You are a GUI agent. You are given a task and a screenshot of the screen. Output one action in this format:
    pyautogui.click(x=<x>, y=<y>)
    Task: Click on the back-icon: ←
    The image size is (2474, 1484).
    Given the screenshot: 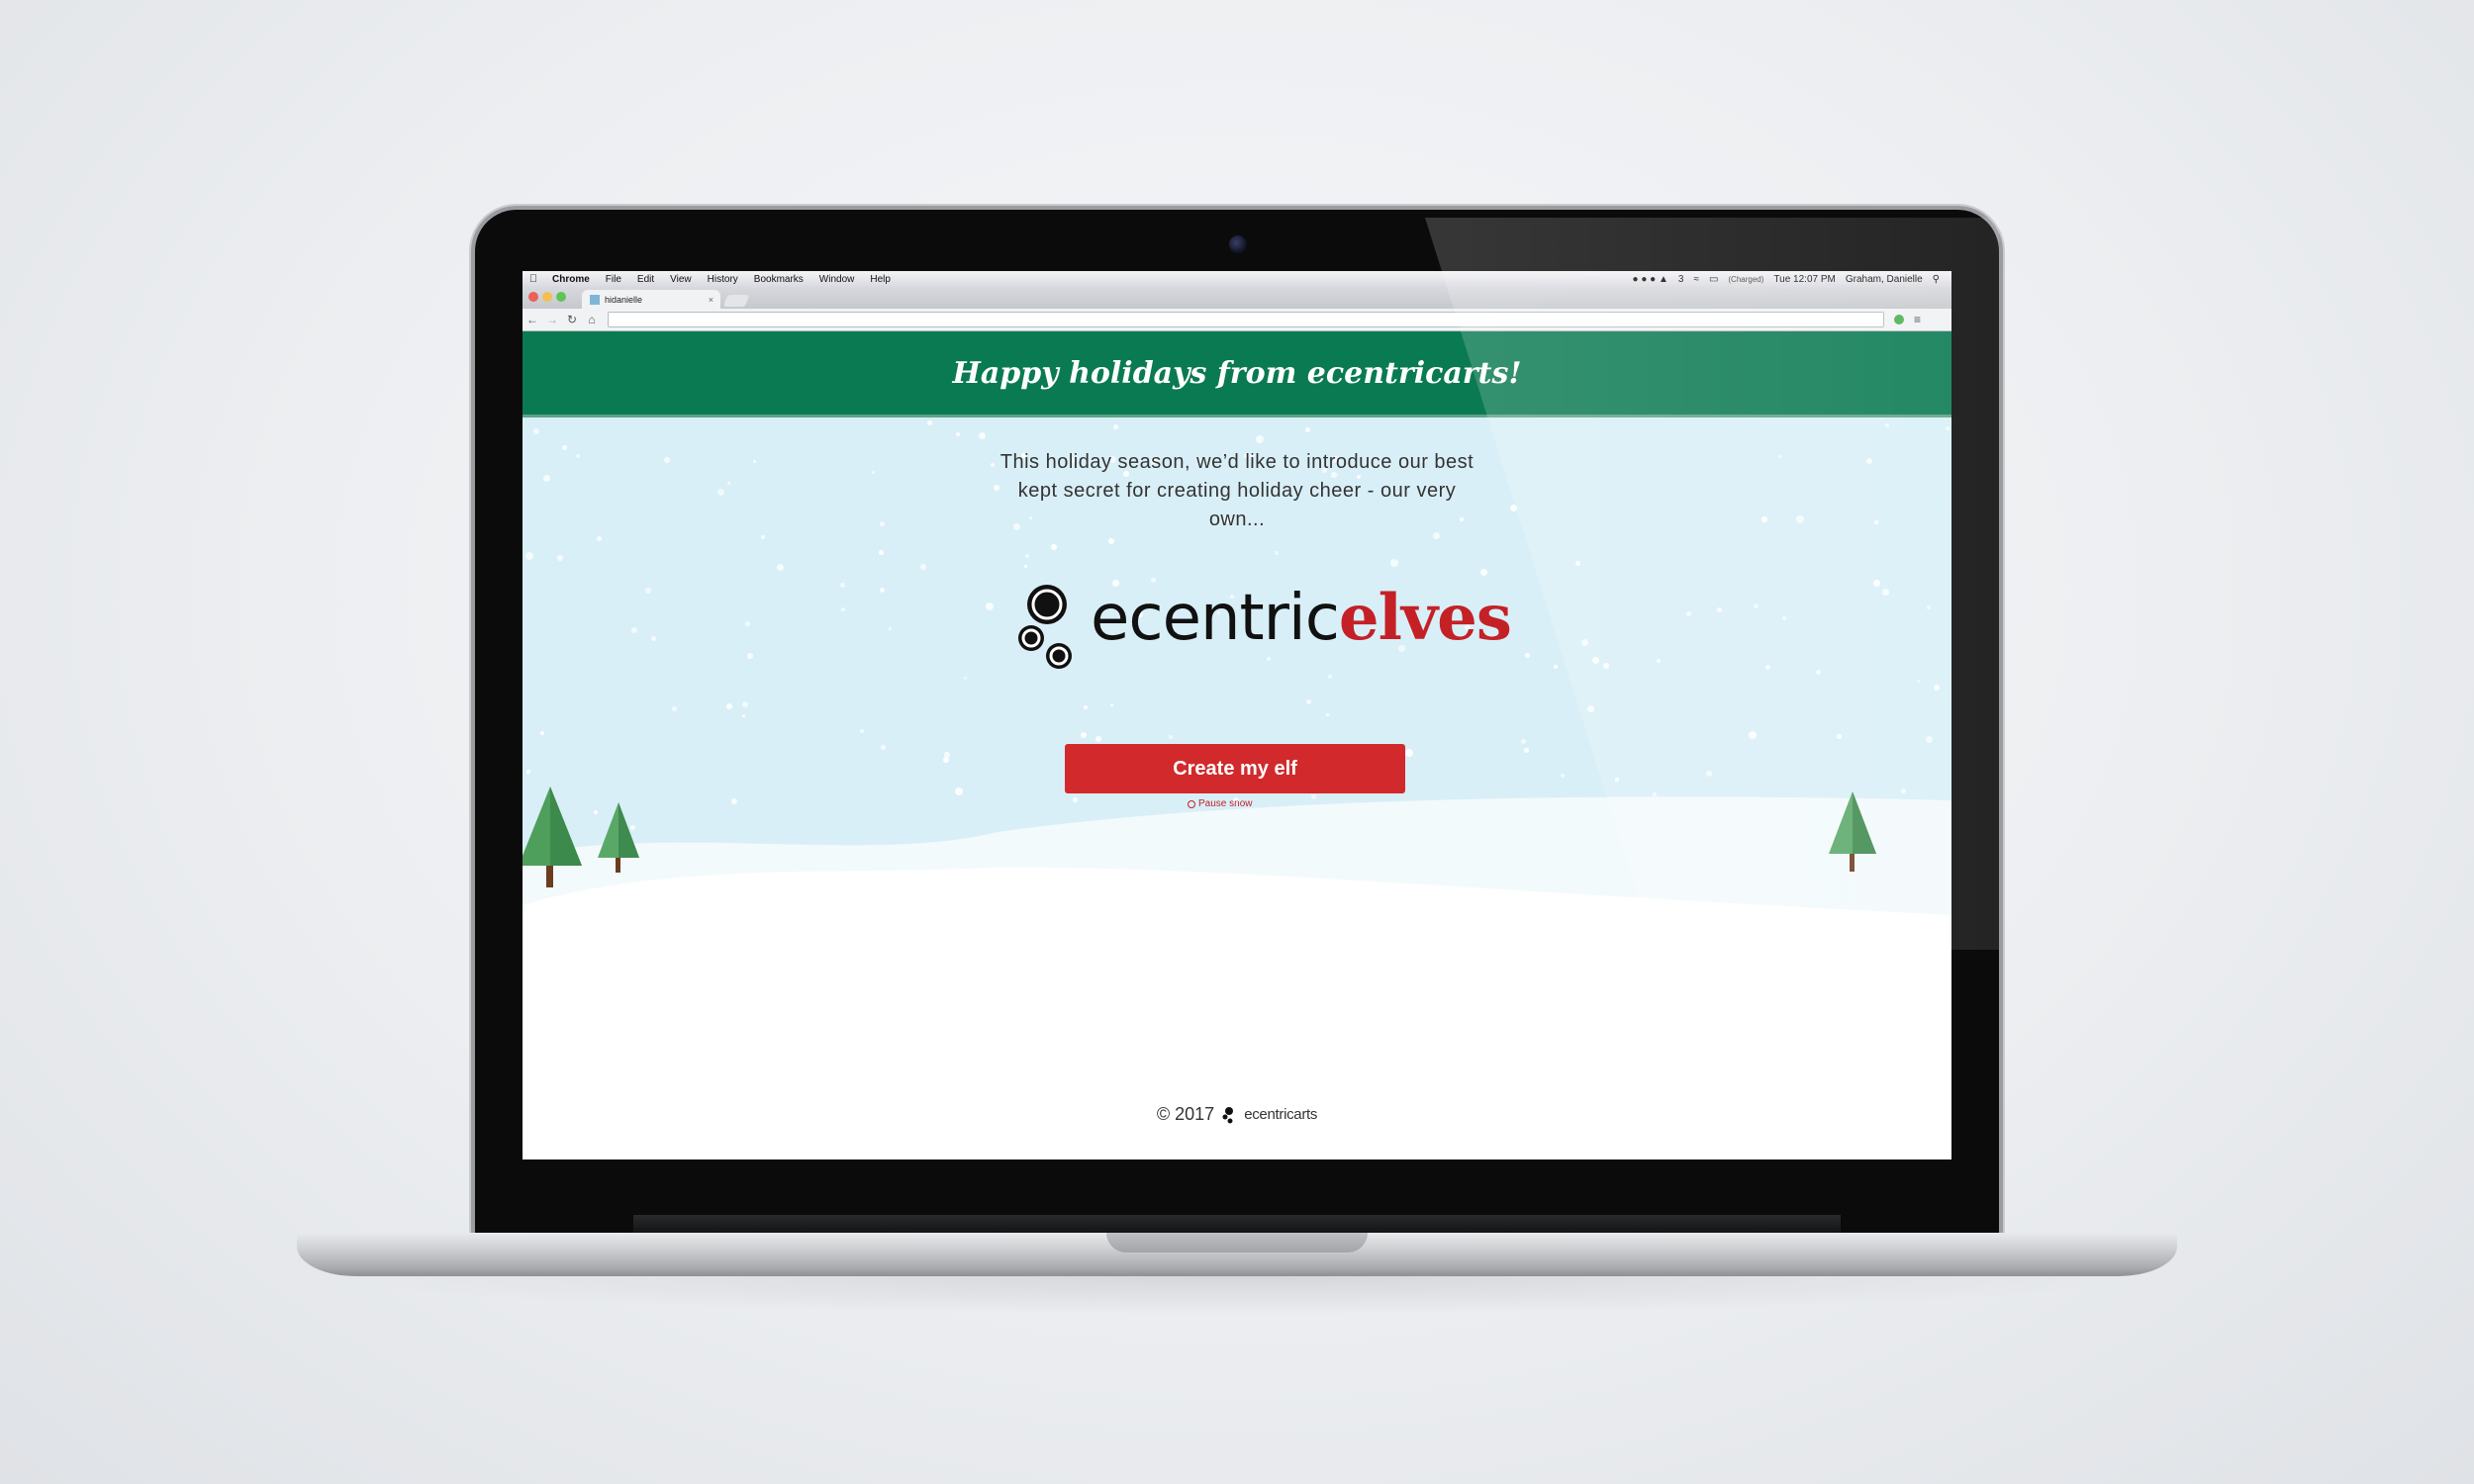 What is the action you would take?
    pyautogui.click(x=533, y=319)
    